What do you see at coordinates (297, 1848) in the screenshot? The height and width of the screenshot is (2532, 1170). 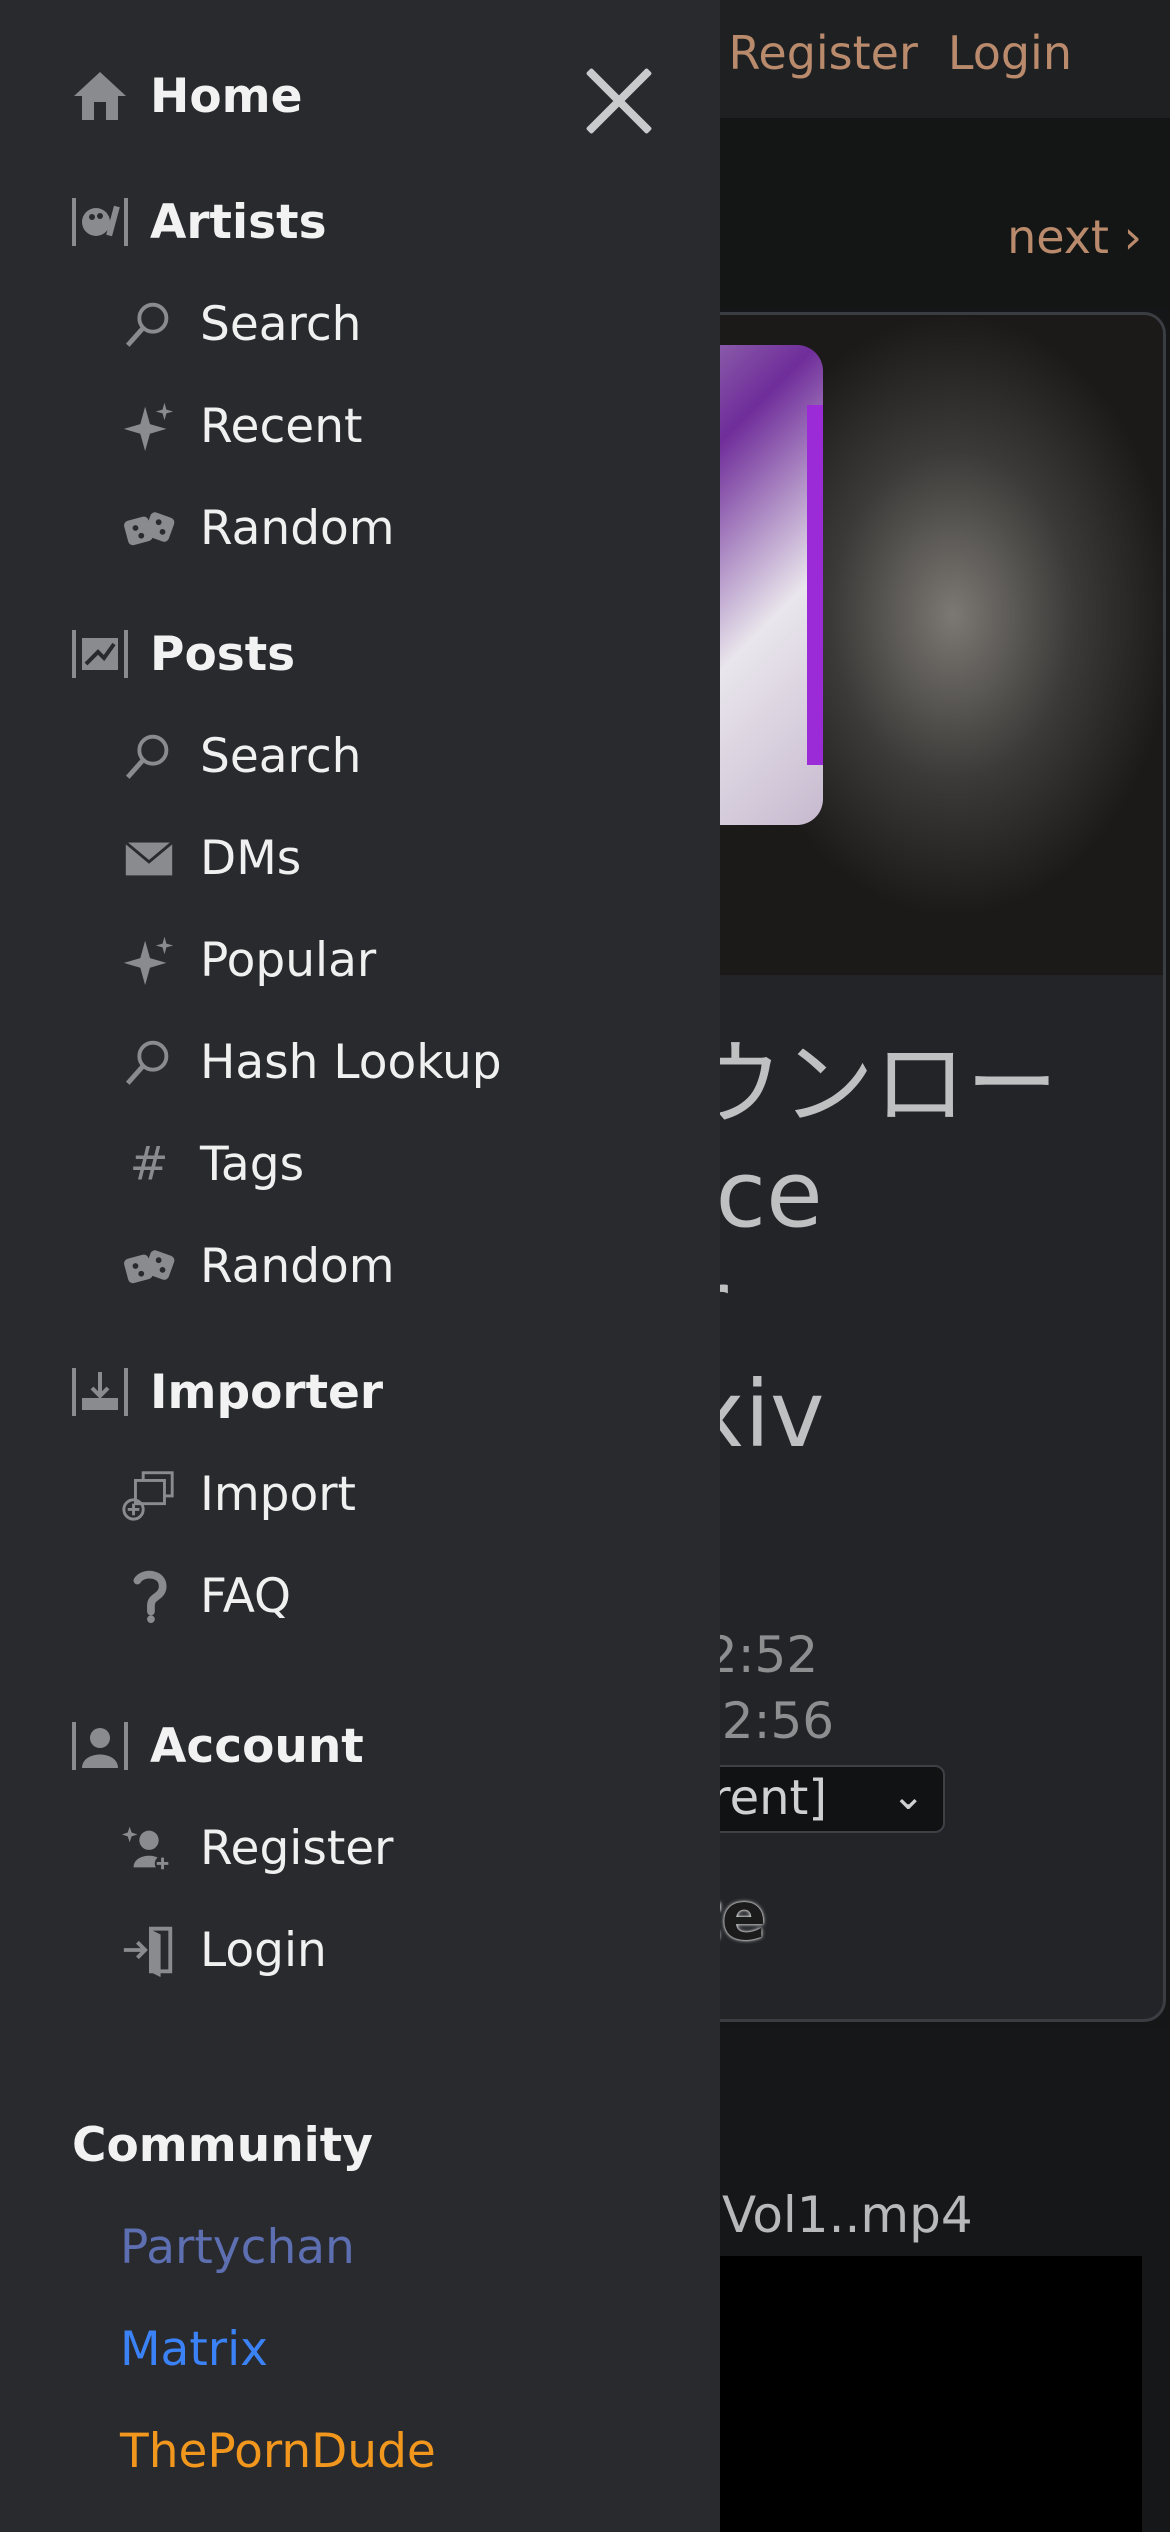 I see `account-register-label: Register` at bounding box center [297, 1848].